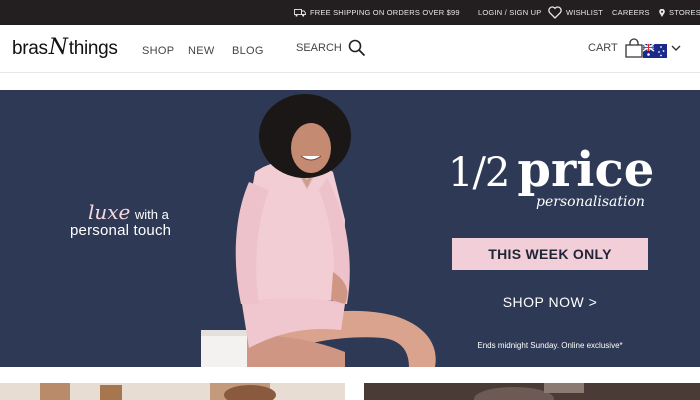 Image resolution: width=700 pixels, height=400 pixels. I want to click on brand-logo: brasNthings, so click(65, 47).